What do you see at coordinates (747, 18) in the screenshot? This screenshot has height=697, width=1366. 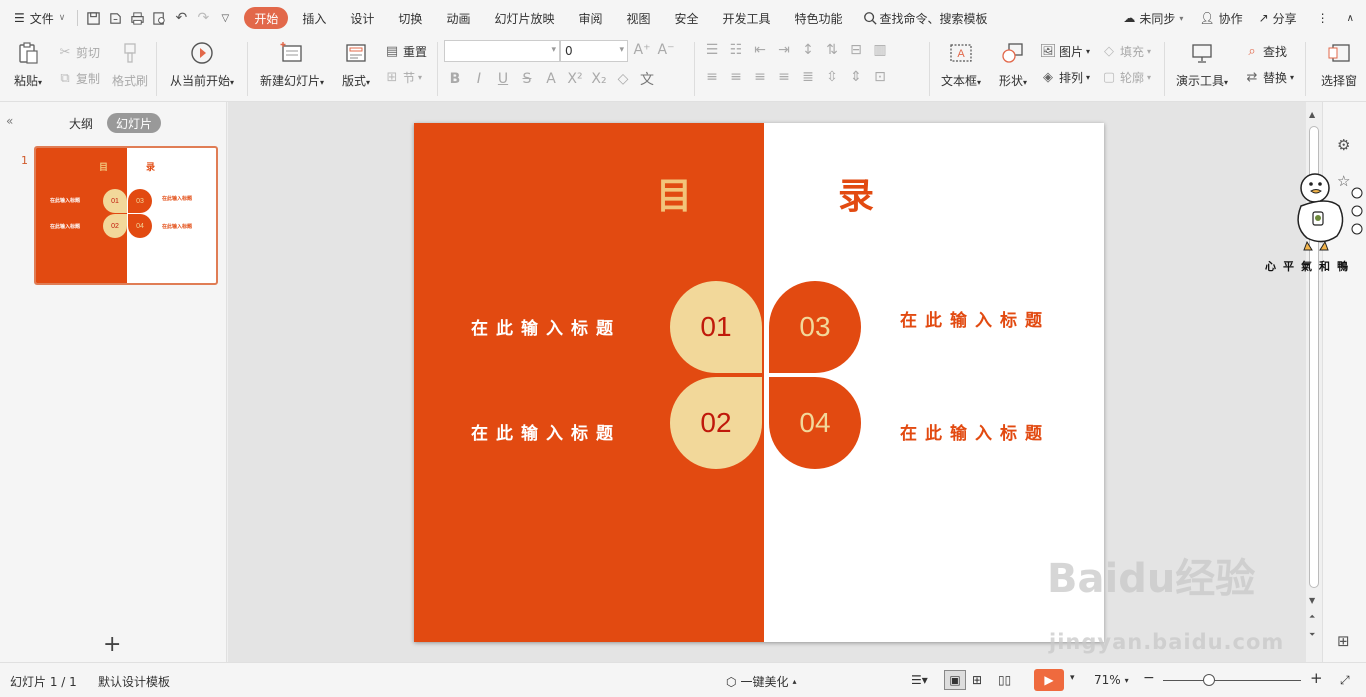 I see `tab-developer: 开发工具` at bounding box center [747, 18].